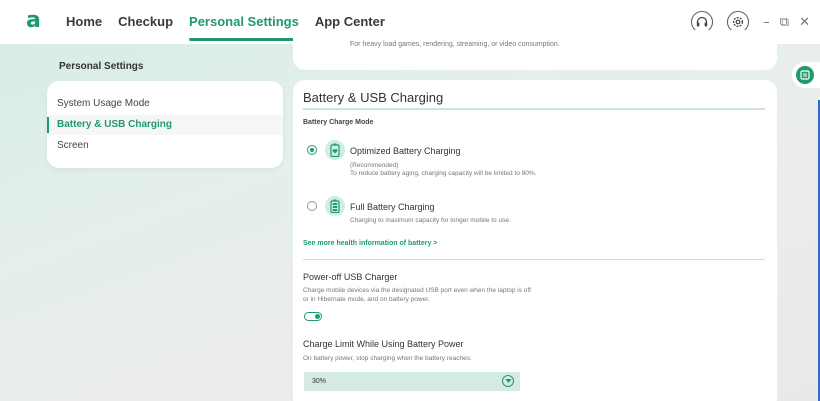 Image resolution: width=820 pixels, height=401 pixels. I want to click on charge-limit-select: 30%, so click(412, 381).